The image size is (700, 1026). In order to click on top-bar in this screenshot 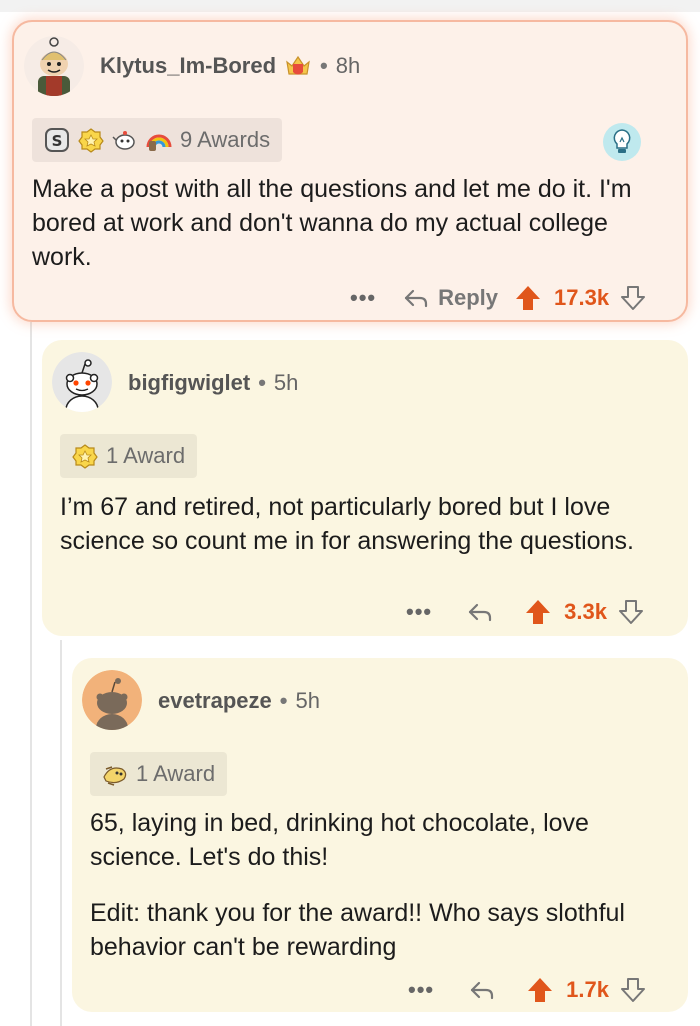, I will do `click(350, 6)`.